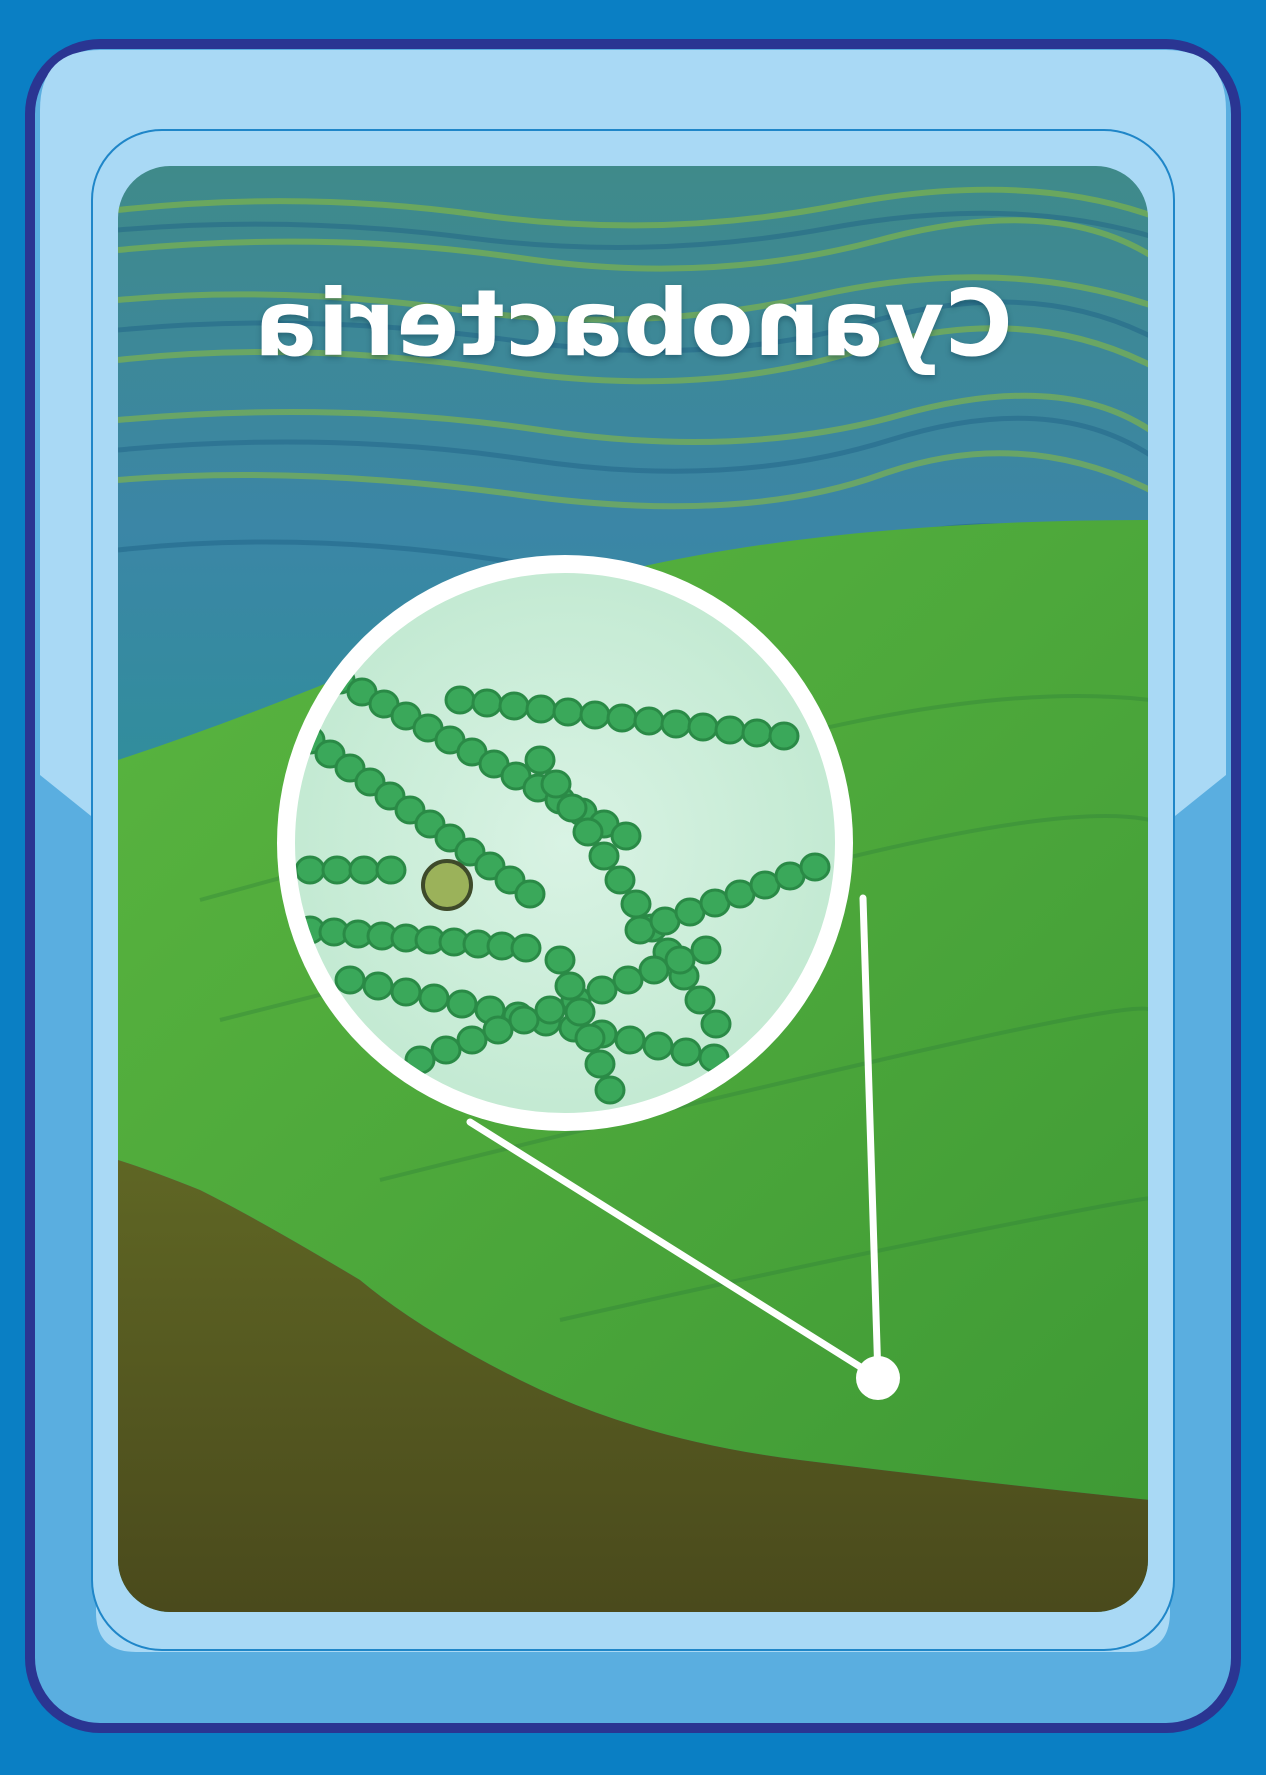  I want to click on microscope-view, so click(565, 843).